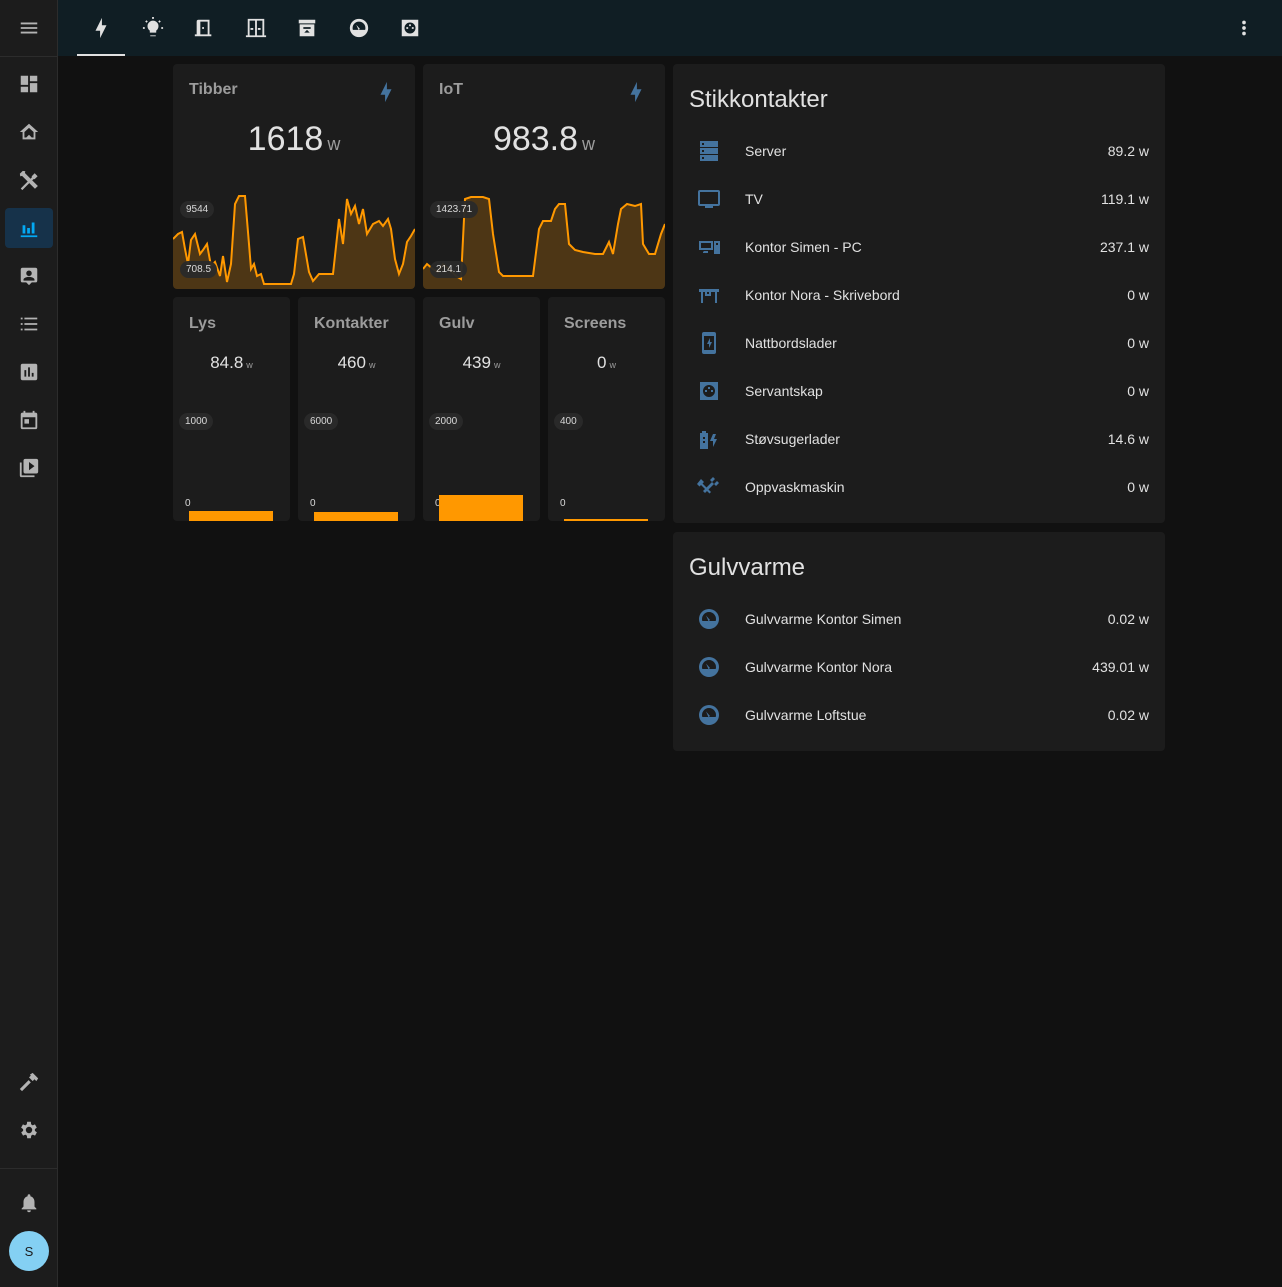  I want to click on sidebar-divider, so click(29, 56).